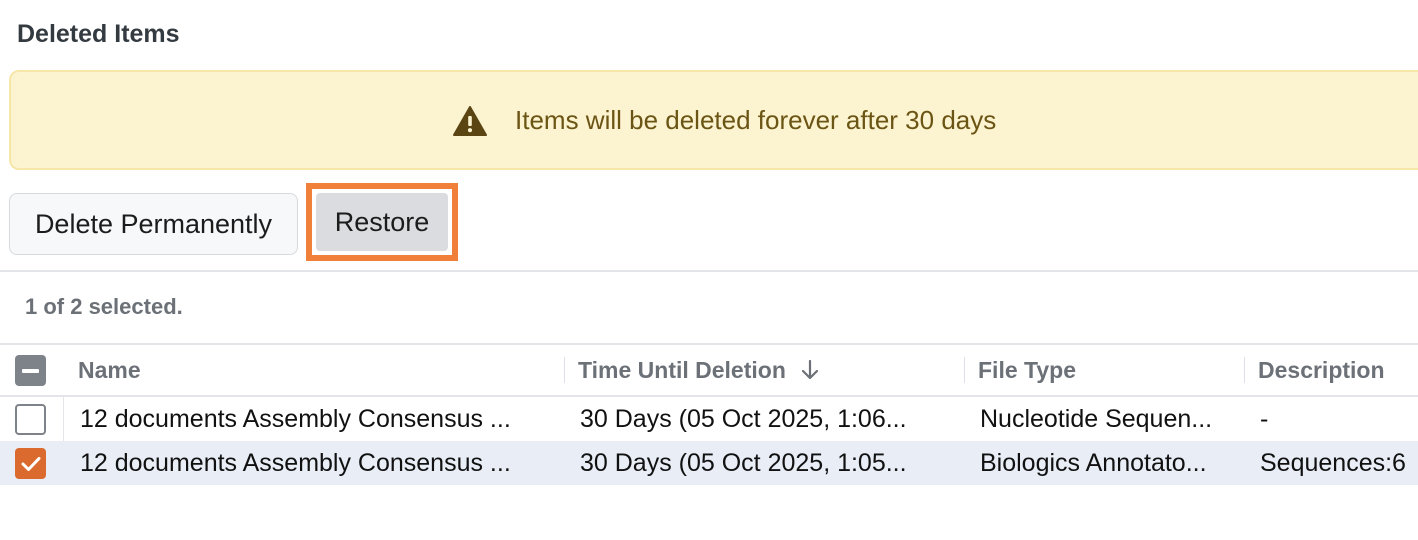 The width and height of the screenshot is (1418, 540). What do you see at coordinates (1108, 370) in the screenshot?
I see `column-header-file-type: File Type` at bounding box center [1108, 370].